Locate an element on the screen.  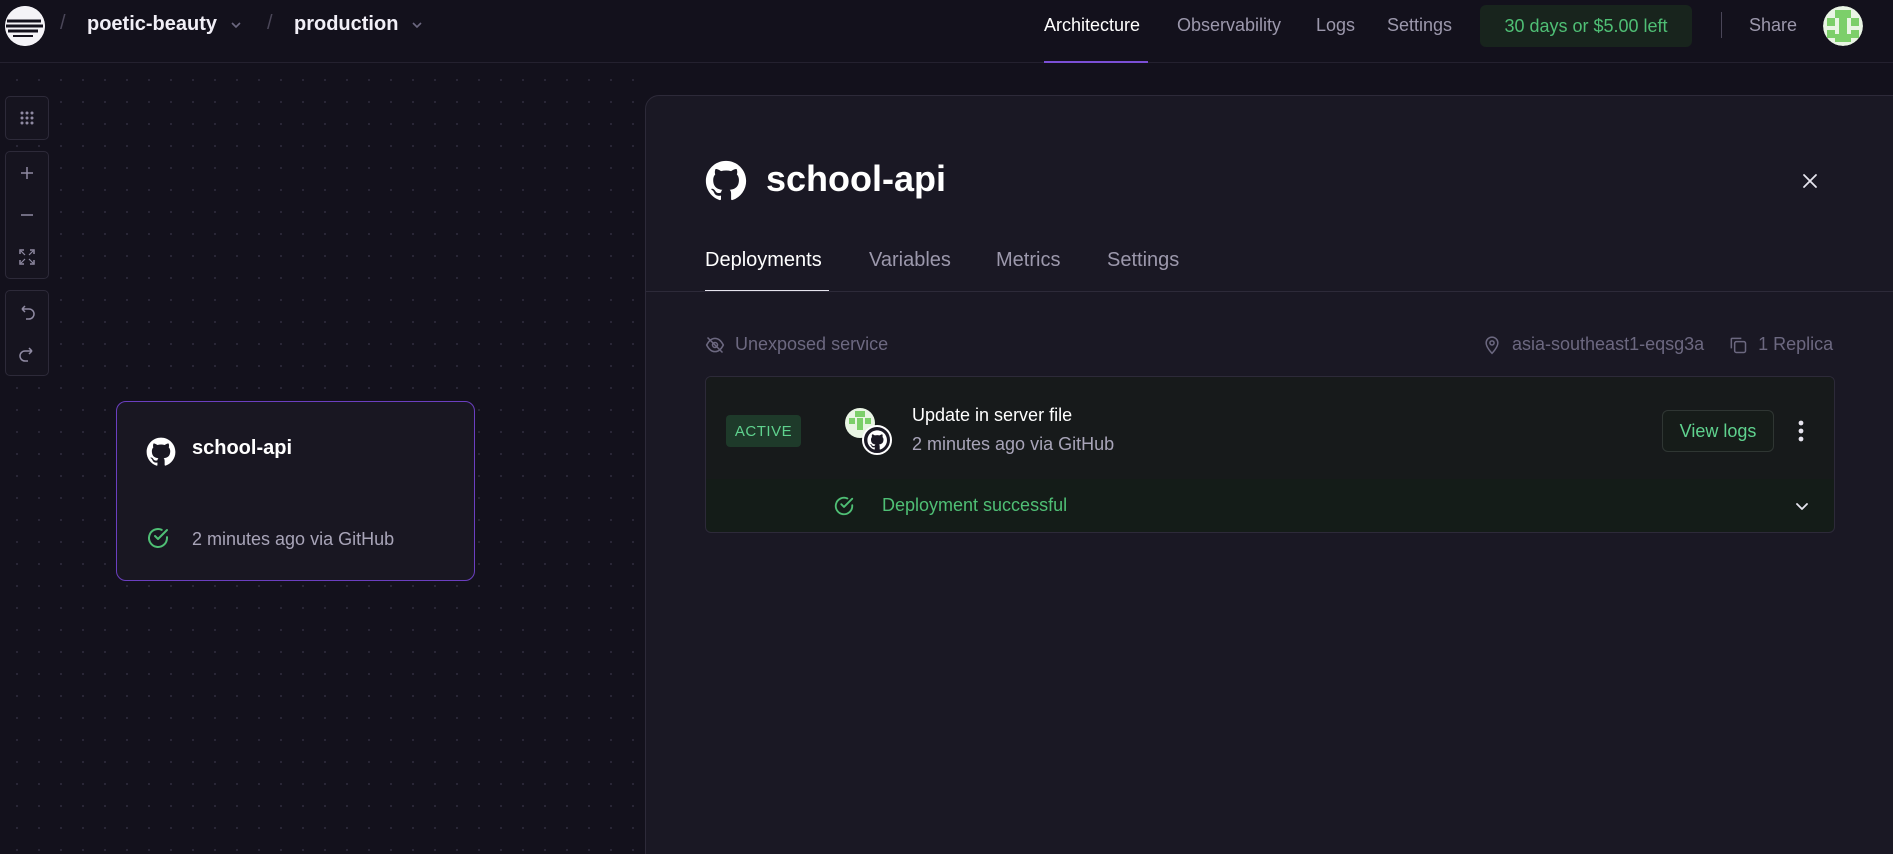
deployment-status-row: Deployment successful is located at coordinates (1270, 505).